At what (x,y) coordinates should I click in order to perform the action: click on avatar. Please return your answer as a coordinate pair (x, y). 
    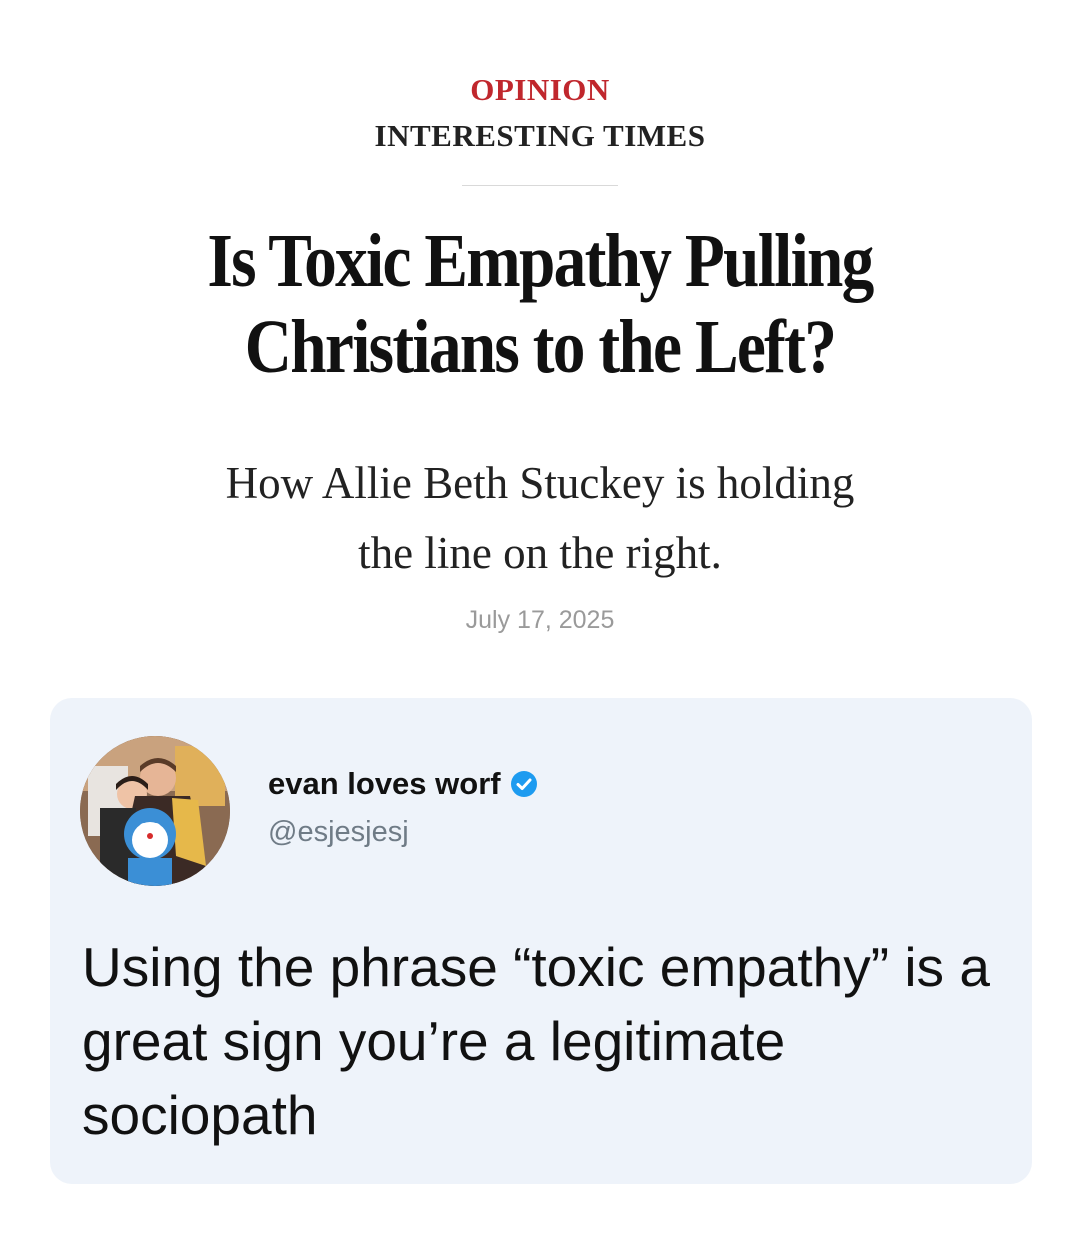
    Looking at the image, I should click on (155, 811).